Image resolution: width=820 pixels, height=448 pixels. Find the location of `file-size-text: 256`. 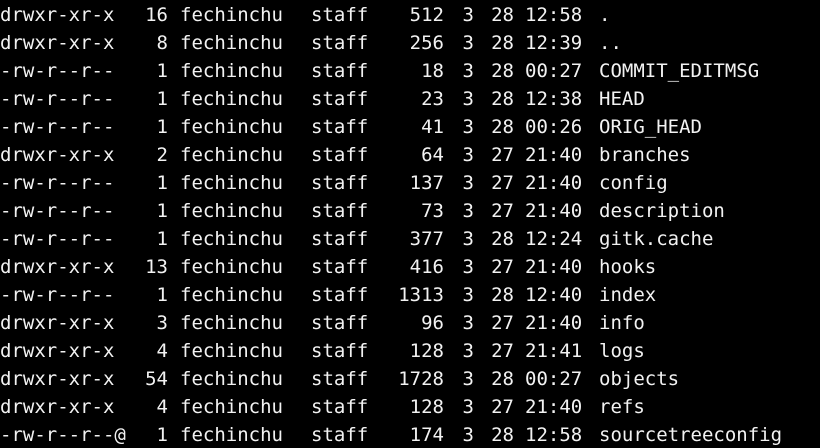

file-size-text: 256 is located at coordinates (426, 43).